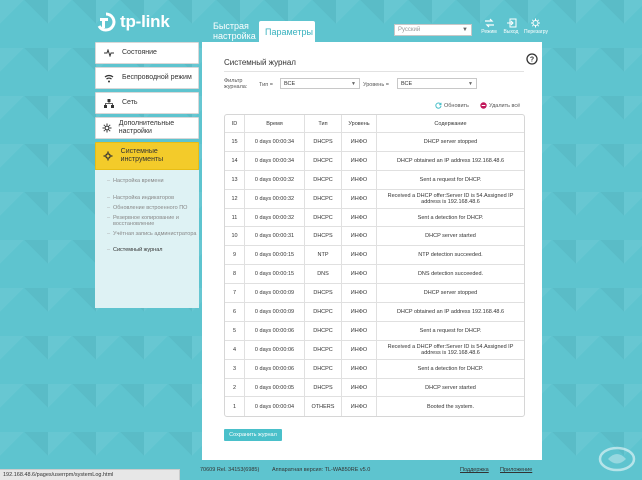 The width and height of the screenshot is (642, 480). What do you see at coordinates (147, 103) in the screenshot?
I see `sidebar-item-network: Сеть` at bounding box center [147, 103].